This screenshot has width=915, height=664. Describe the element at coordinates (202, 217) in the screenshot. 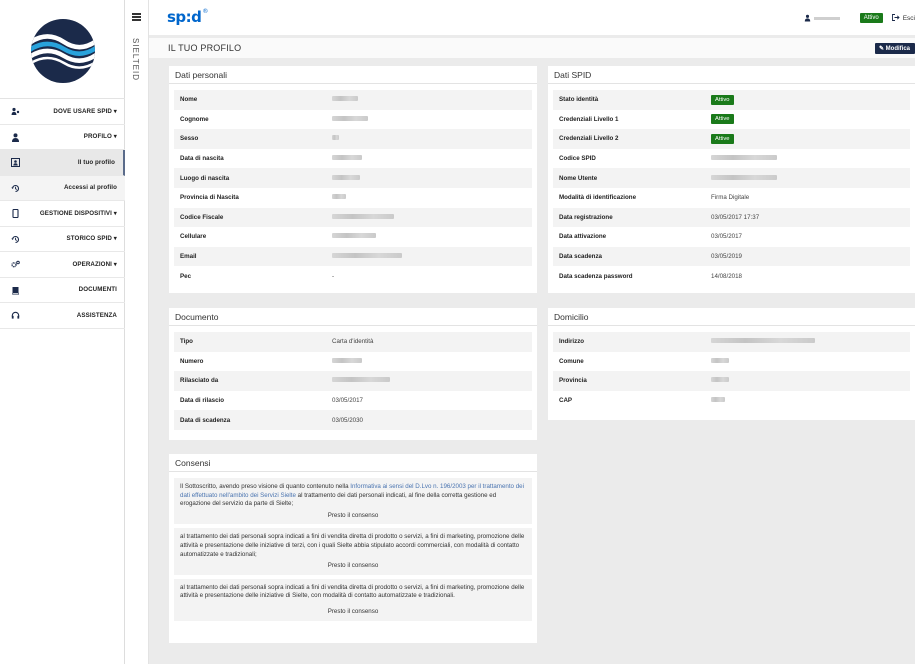

I see `row-key: Codice Fiscale` at that location.